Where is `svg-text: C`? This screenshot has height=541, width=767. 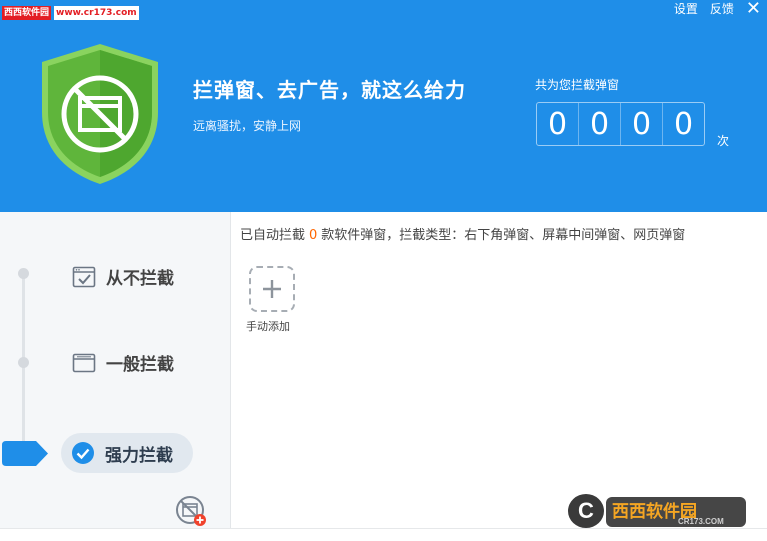
svg-text: C is located at coordinates (586, 510).